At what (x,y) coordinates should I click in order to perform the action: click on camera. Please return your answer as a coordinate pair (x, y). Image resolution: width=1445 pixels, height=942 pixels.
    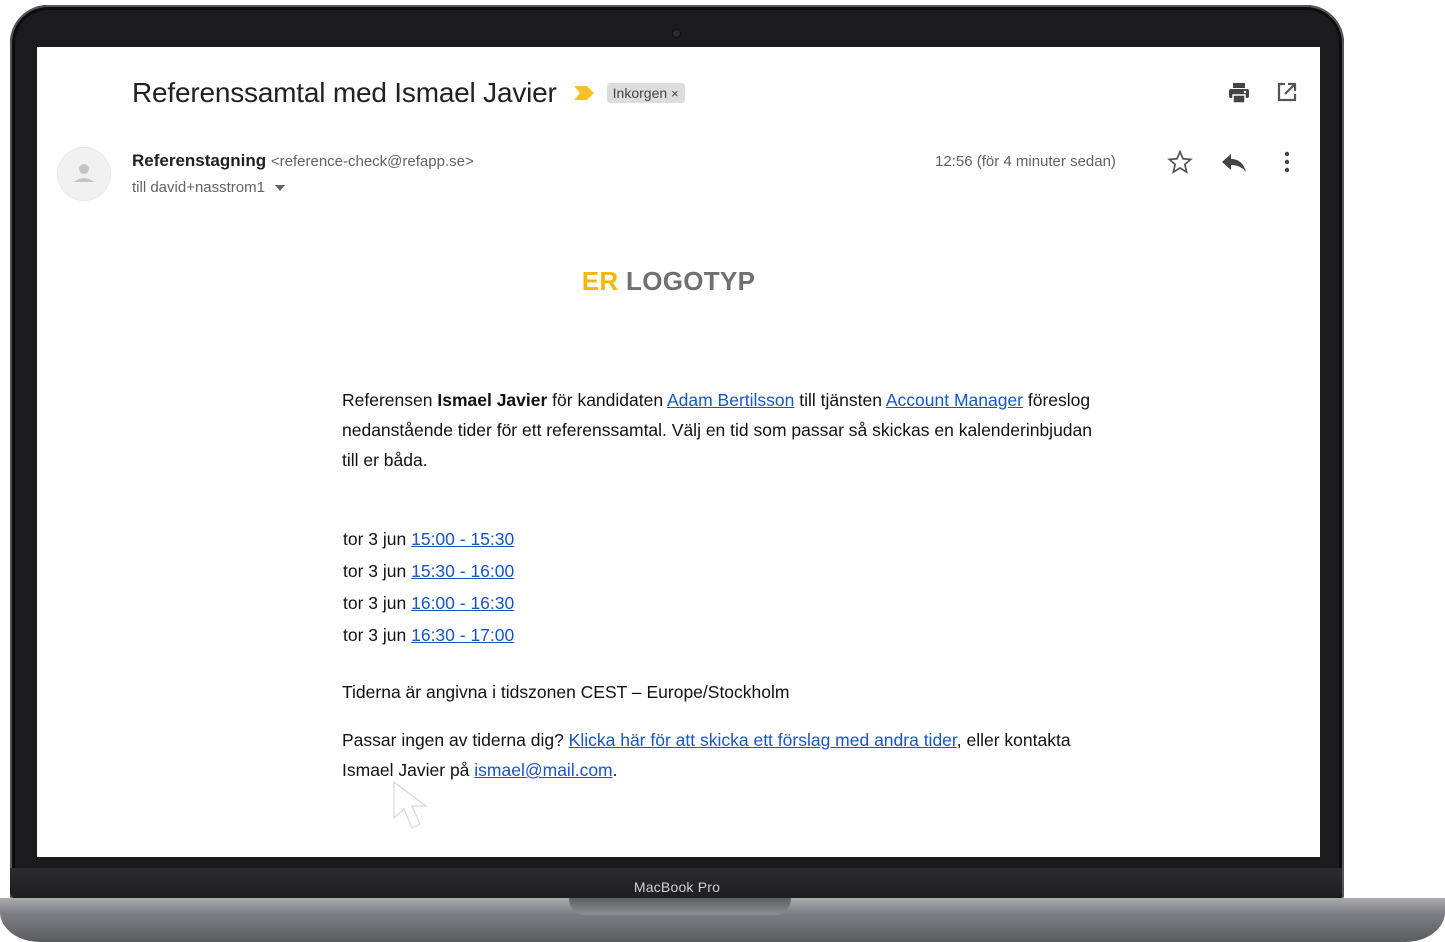
    Looking at the image, I should click on (676, 33).